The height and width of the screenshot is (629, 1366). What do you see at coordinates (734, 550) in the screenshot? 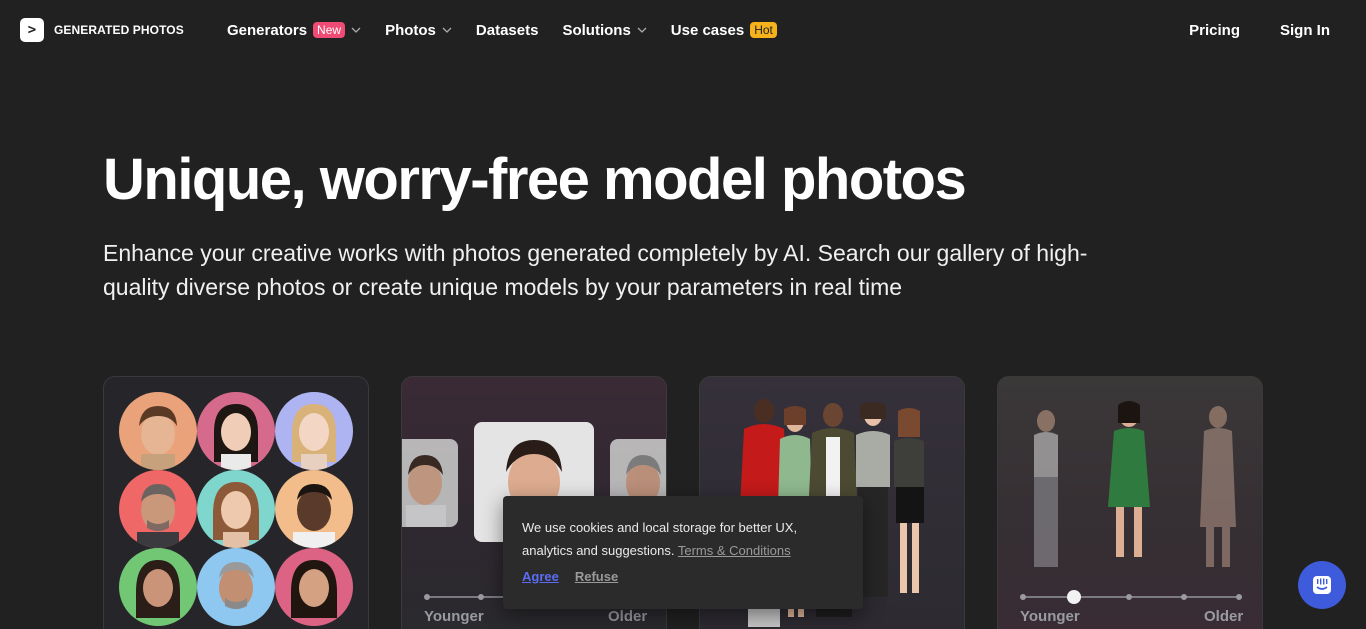
I see `terms-link: Terms & Conditions` at bounding box center [734, 550].